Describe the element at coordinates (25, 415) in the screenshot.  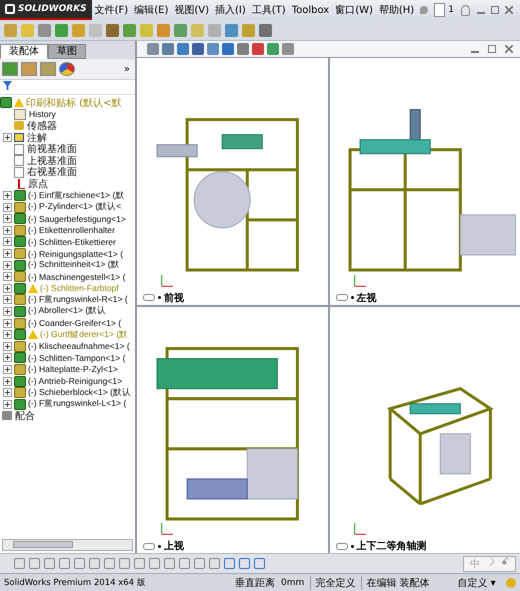
I see `tree-item: 配合` at that location.